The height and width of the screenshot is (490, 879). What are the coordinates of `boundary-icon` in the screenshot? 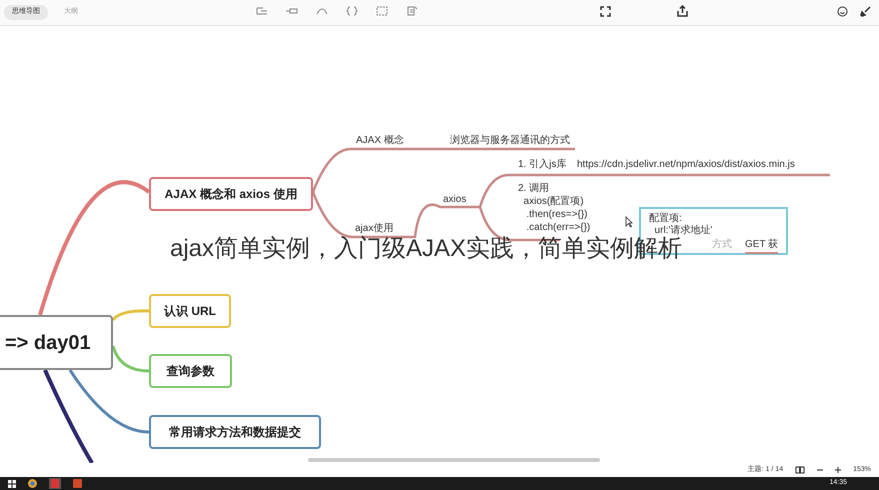 It's located at (382, 11).